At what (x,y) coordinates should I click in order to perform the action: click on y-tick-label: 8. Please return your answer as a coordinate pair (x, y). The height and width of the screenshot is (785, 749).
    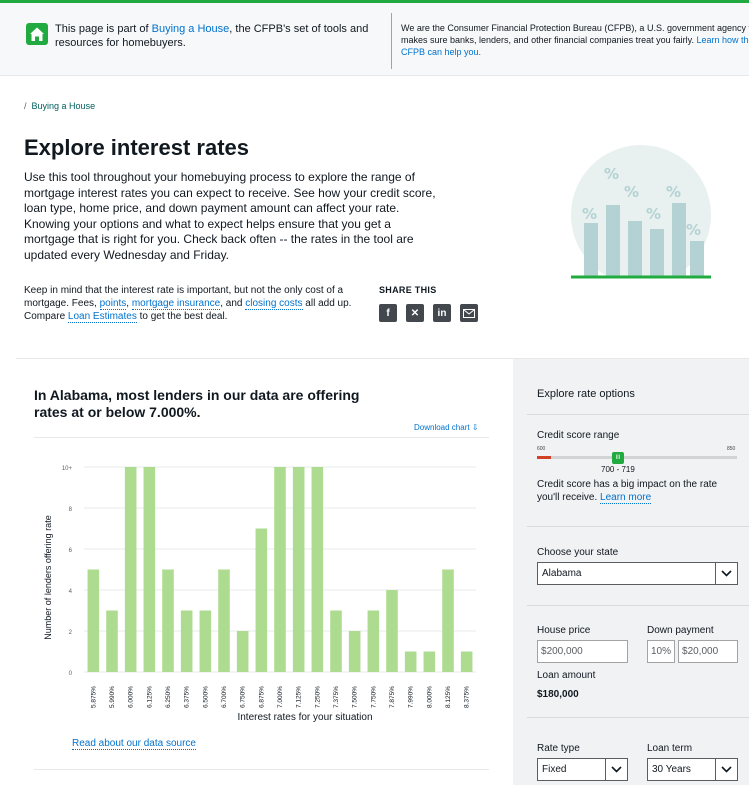
    Looking at the image, I should click on (71, 510).